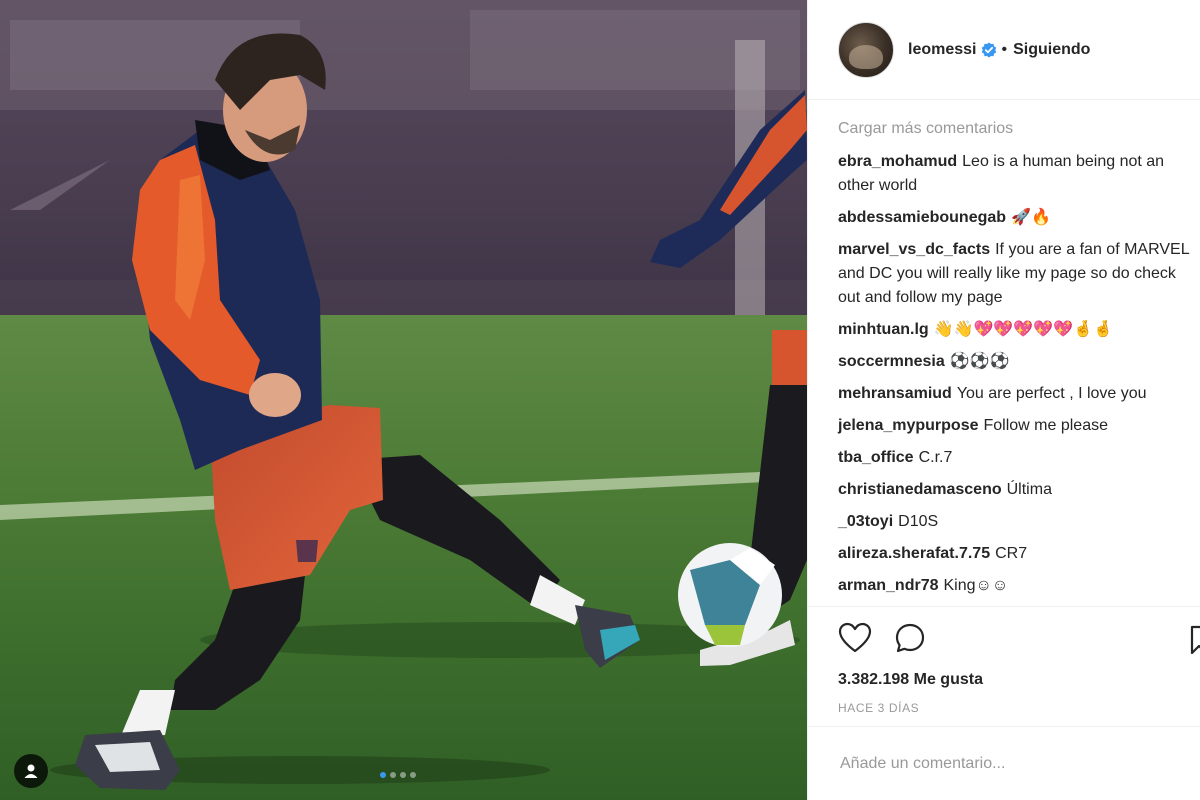  Describe the element at coordinates (922, 217) in the screenshot. I see `comment-author: abdessamiebounegab` at that location.